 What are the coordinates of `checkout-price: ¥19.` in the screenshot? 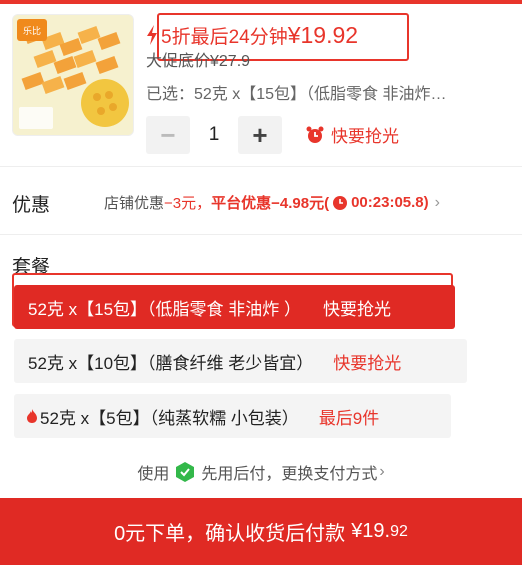 It's located at (371, 531).